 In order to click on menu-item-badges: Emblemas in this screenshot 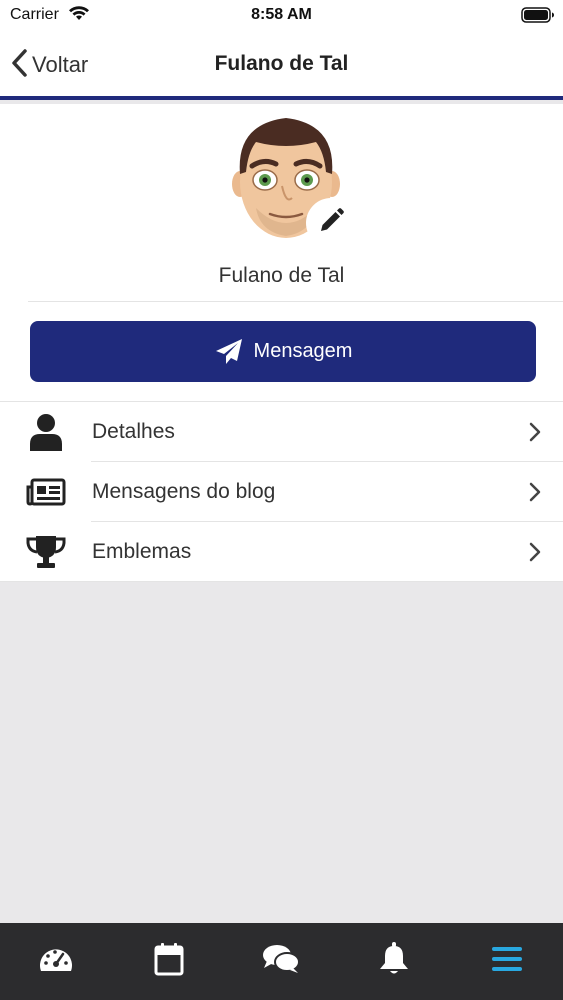, I will do `click(281, 552)`.